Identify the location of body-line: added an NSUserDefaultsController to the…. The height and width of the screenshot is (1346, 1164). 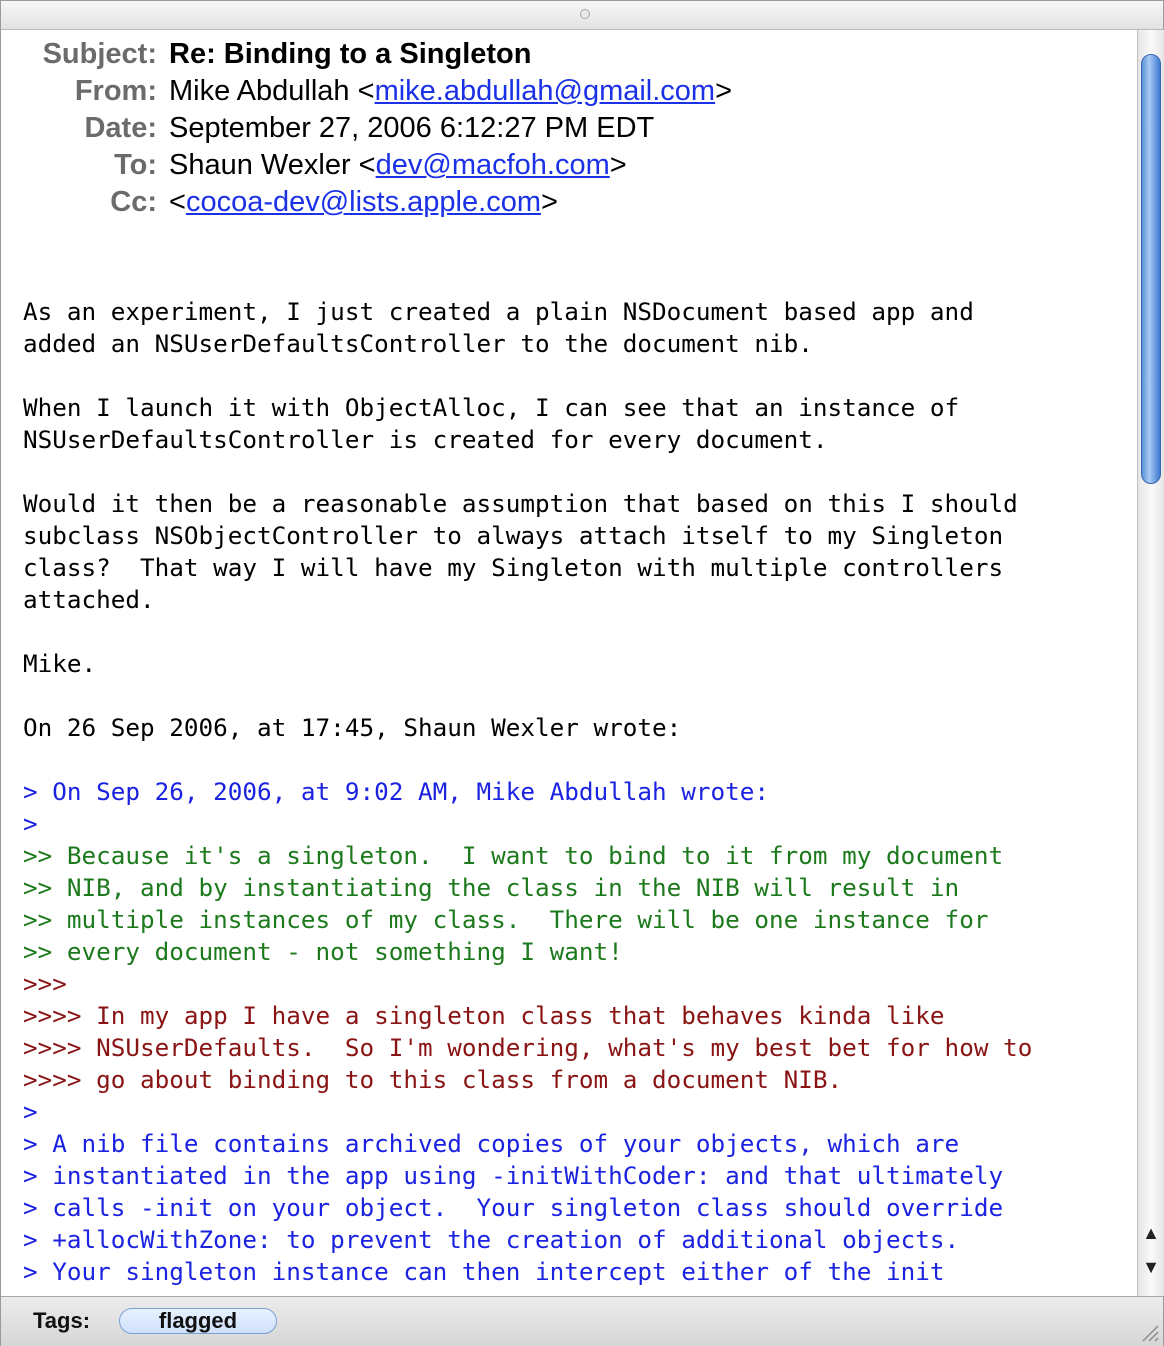
(418, 343).